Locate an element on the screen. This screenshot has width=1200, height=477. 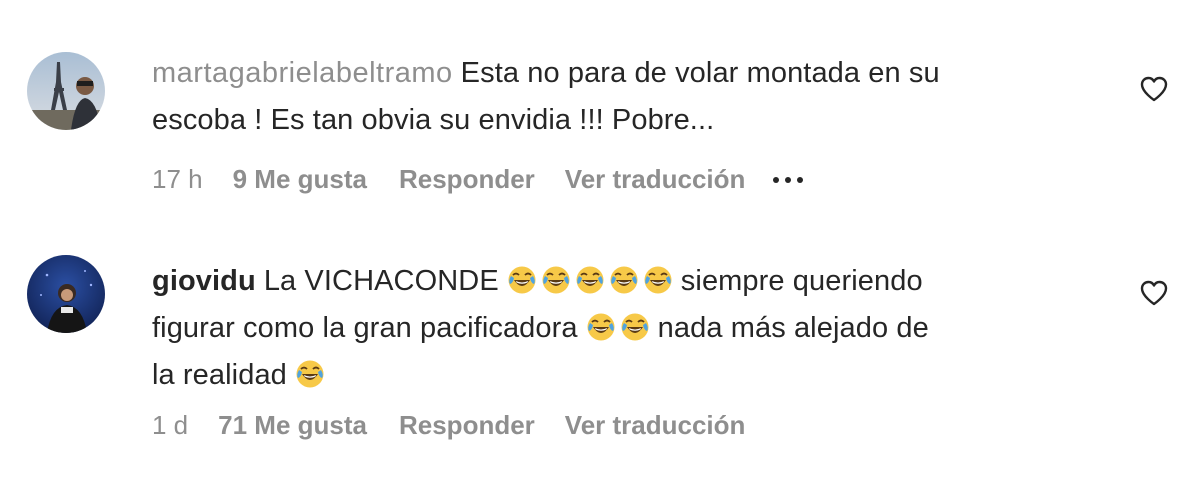
comment-text-segment-1: La VICHACONDE is located at coordinates (381, 281).